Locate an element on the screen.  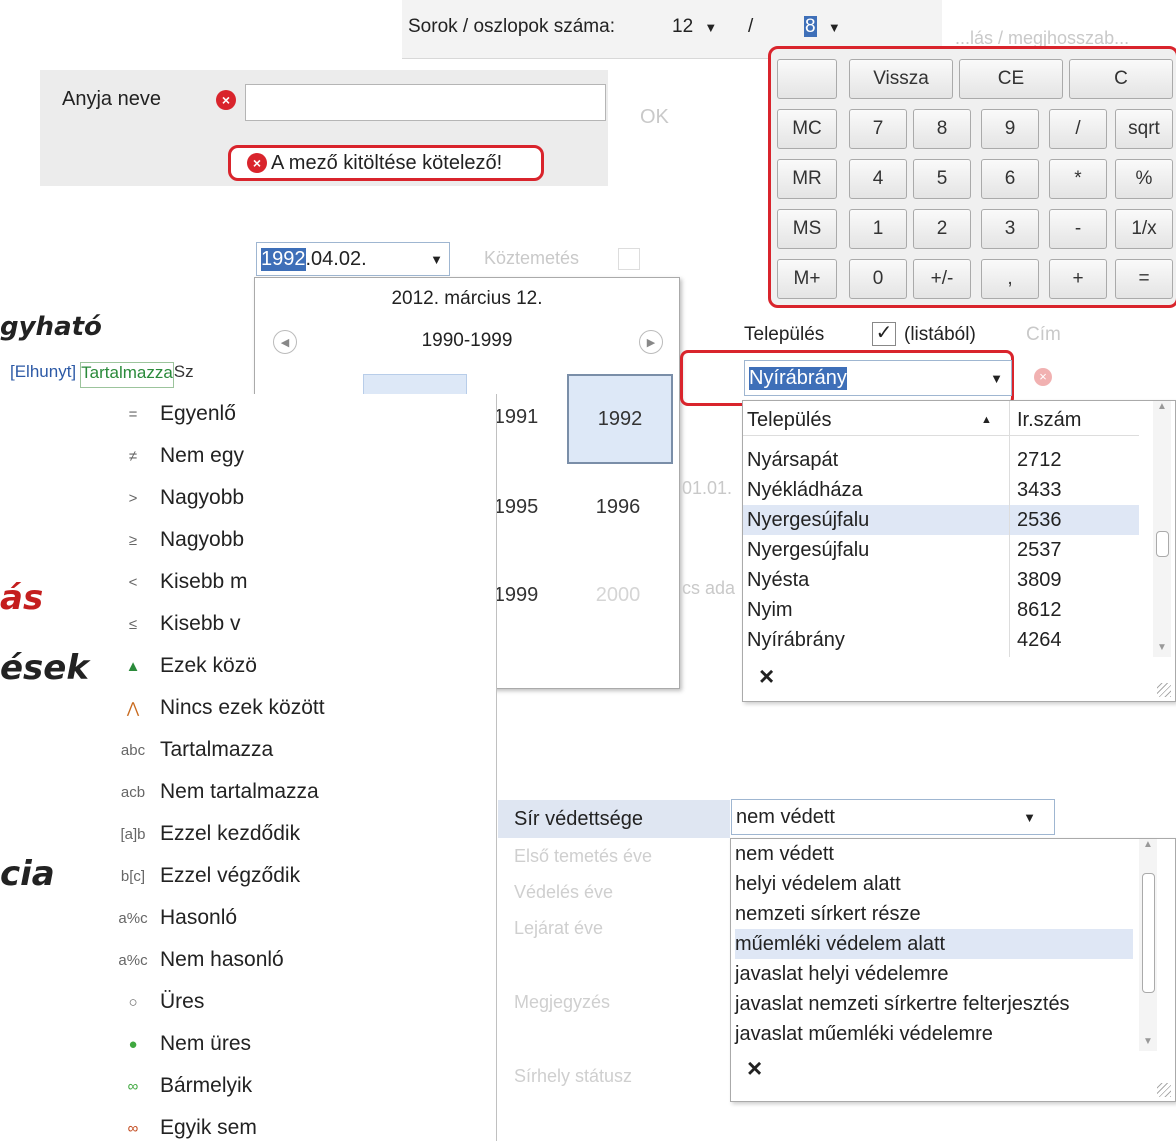
calc-1-key: 1 is located at coordinates (878, 229).